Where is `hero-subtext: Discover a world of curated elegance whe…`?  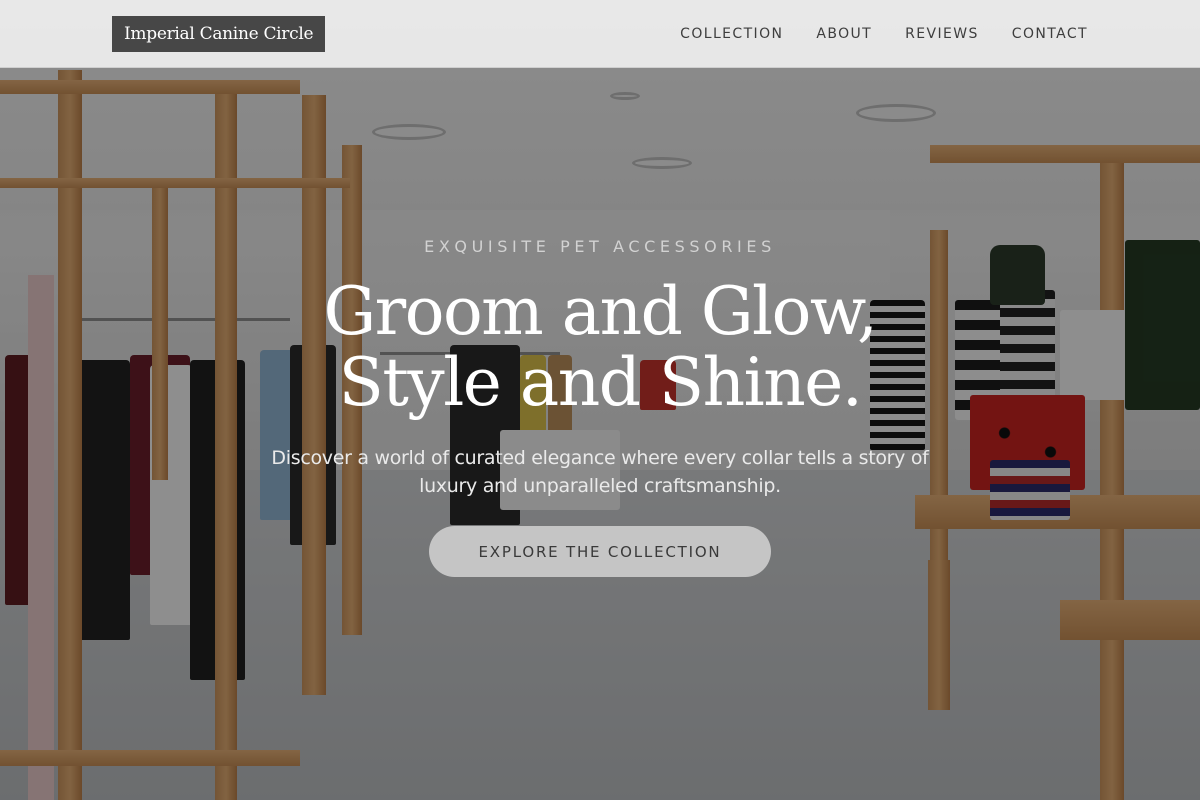 hero-subtext: Discover a world of curated elegance whe… is located at coordinates (600, 472).